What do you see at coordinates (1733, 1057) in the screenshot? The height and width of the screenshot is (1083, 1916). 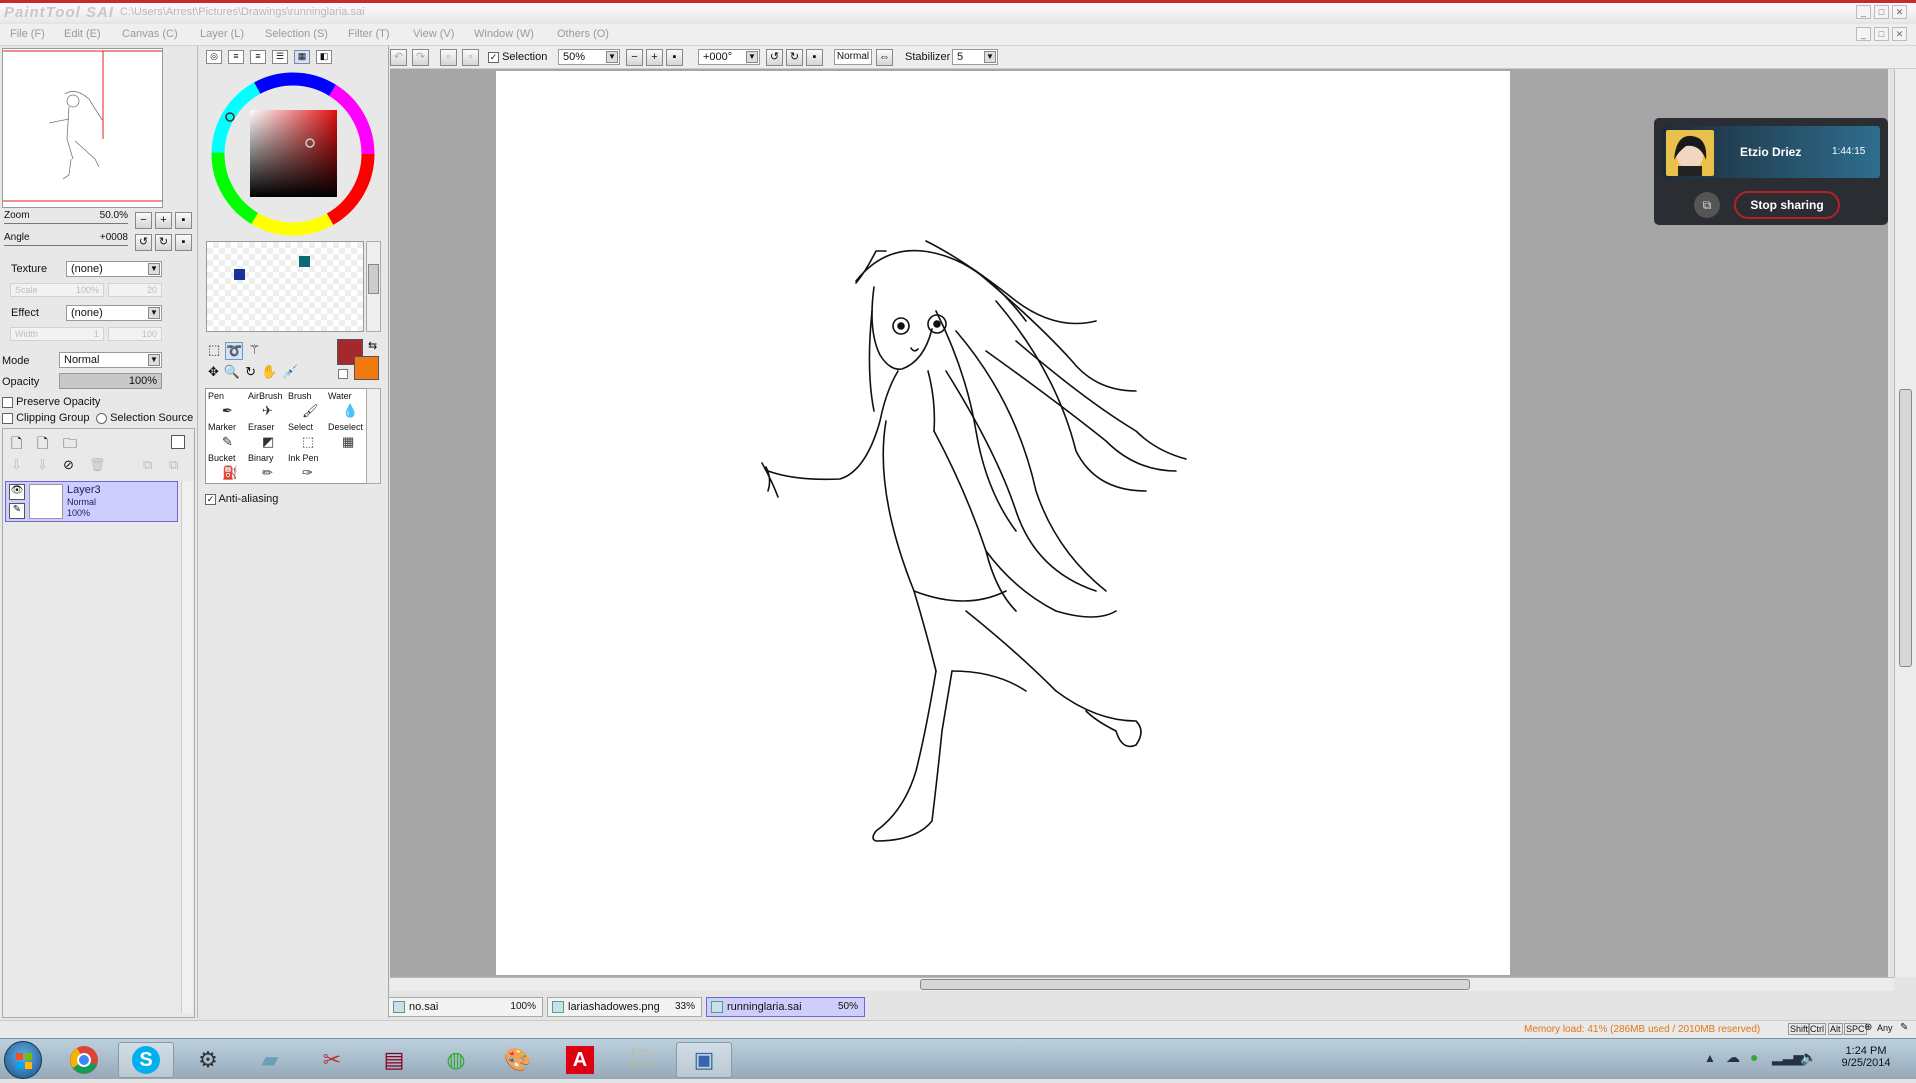 I see `tray-cloud-icon: ☁` at bounding box center [1733, 1057].